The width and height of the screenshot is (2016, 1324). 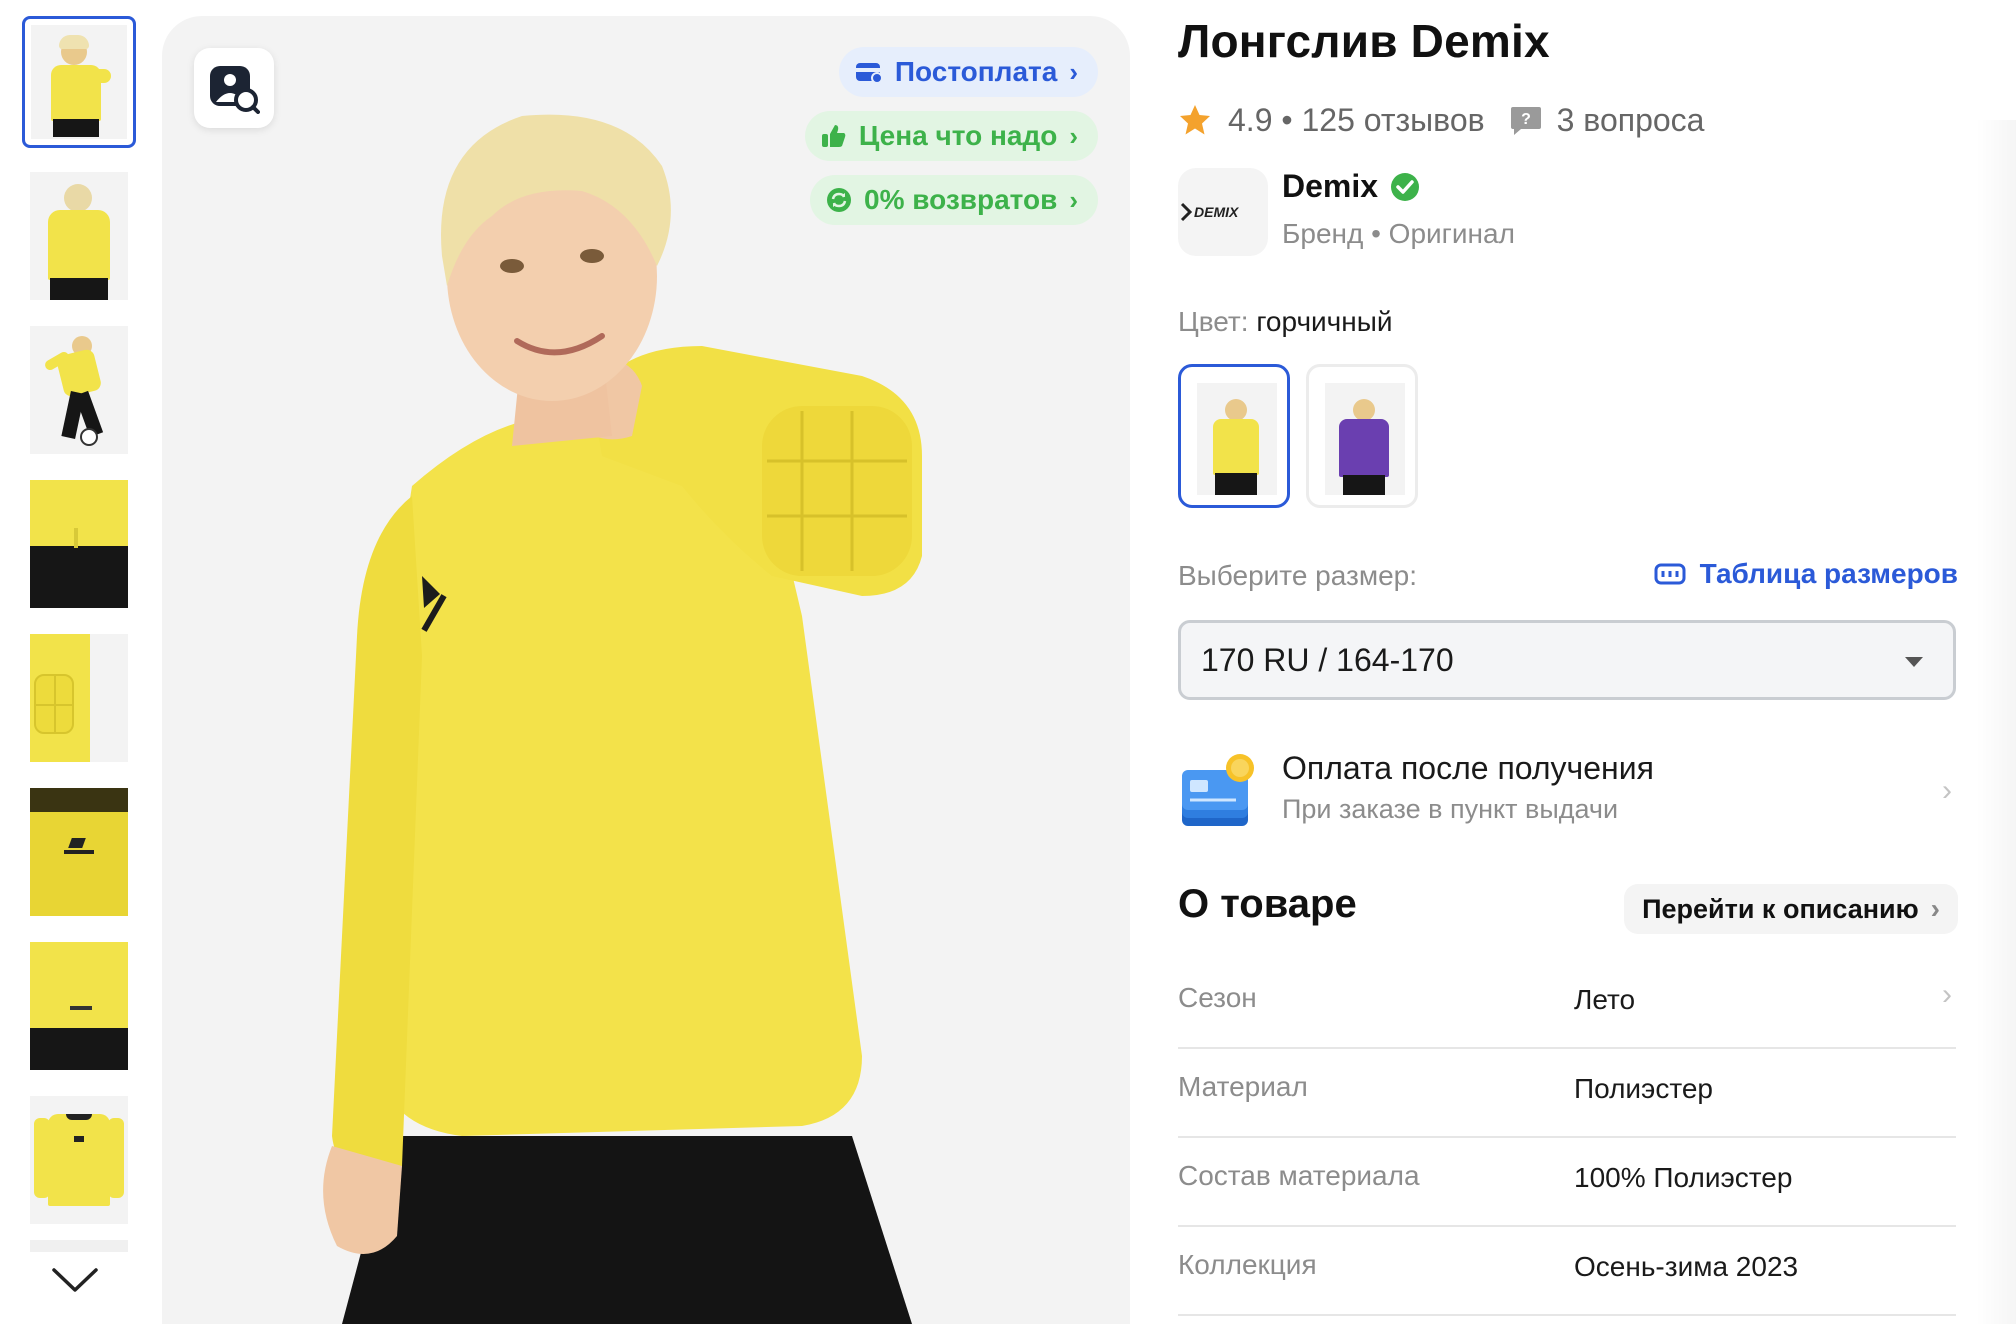 I want to click on brand-logo: DEMIX, so click(x=1223, y=212).